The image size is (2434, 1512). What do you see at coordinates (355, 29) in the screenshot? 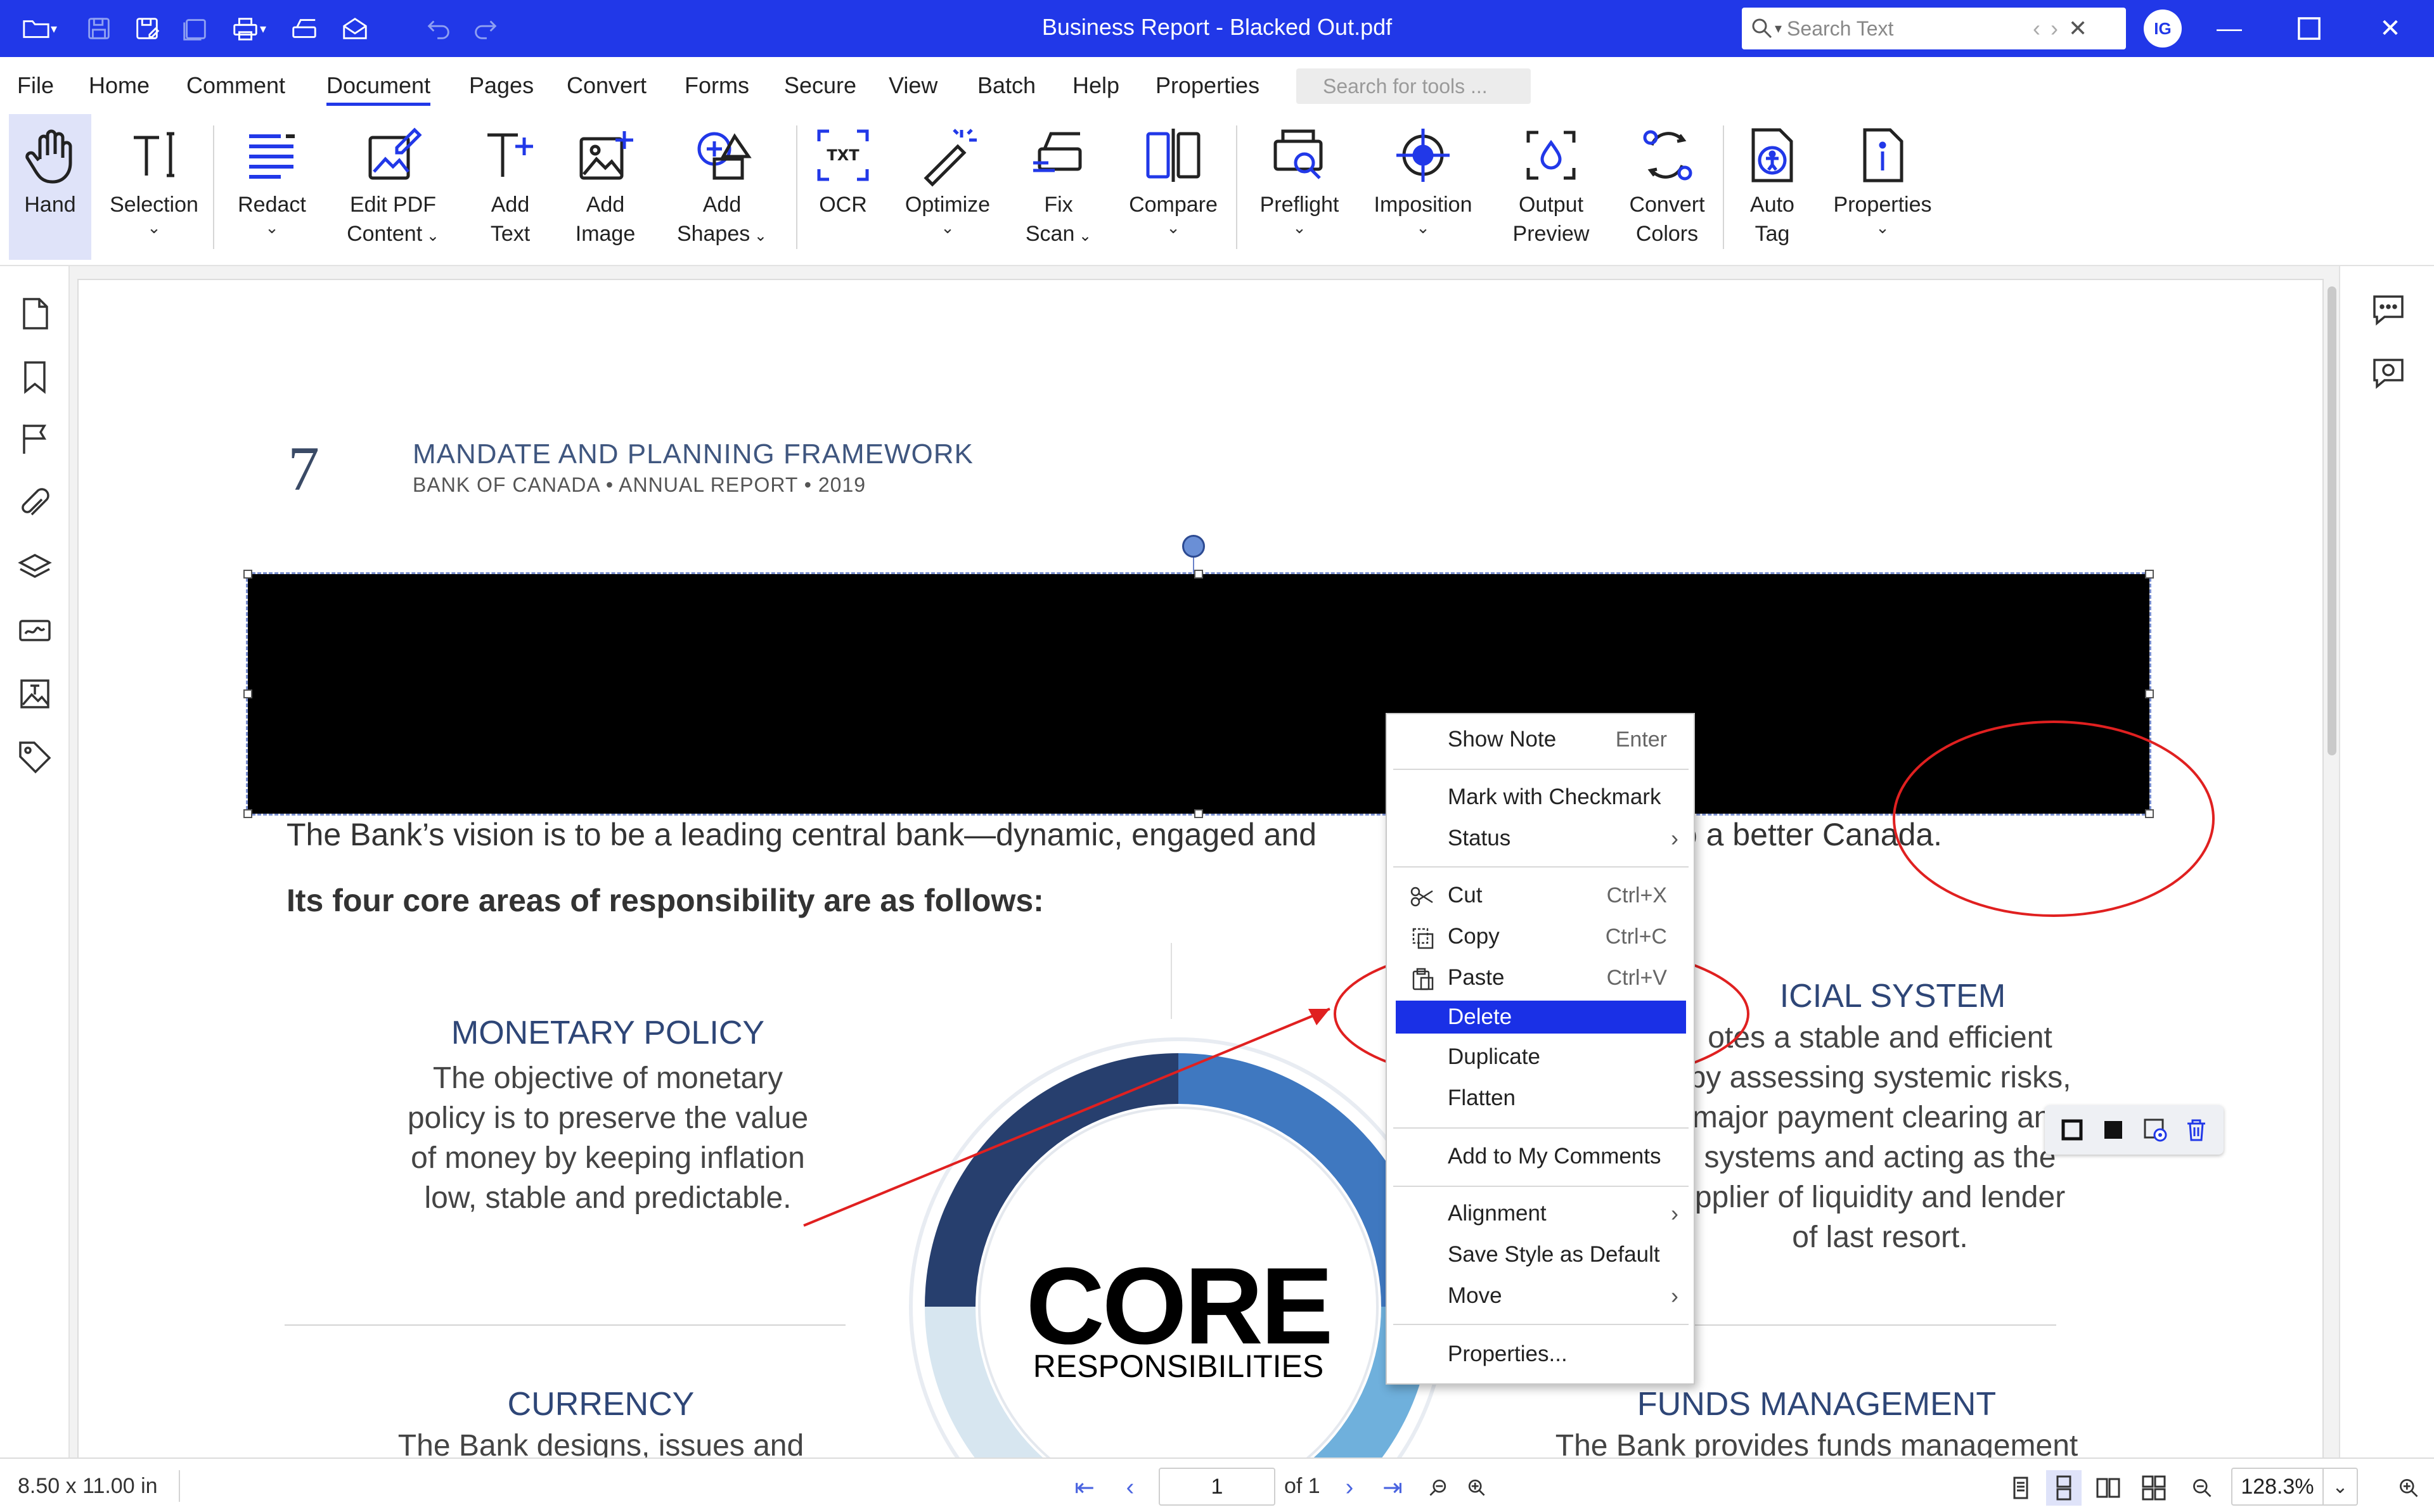
I see `email-icon` at bounding box center [355, 29].